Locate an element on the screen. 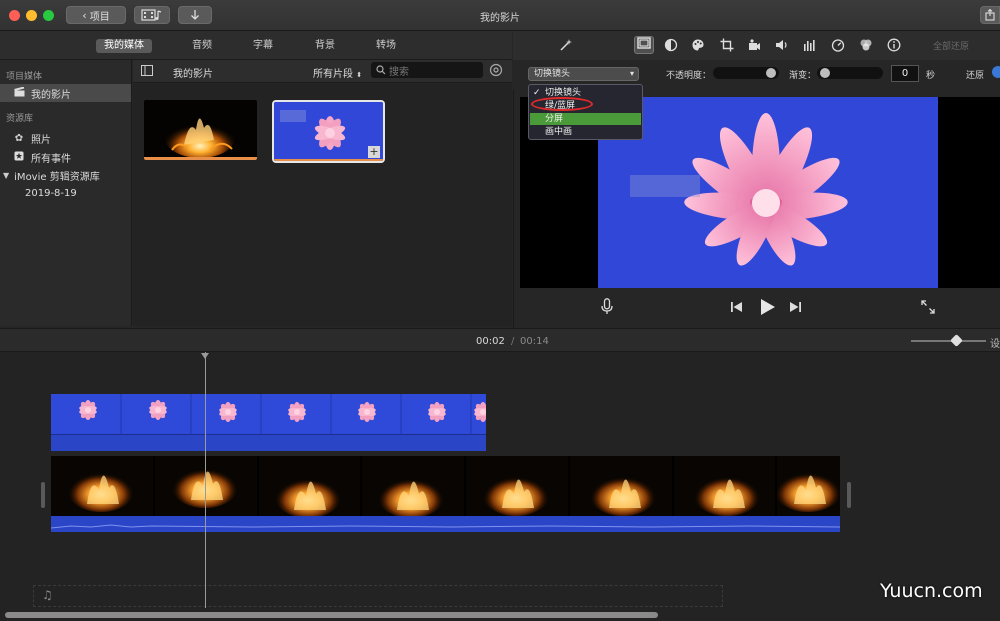  sidebar-item-all-events: 所有事件 is located at coordinates (65, 157).